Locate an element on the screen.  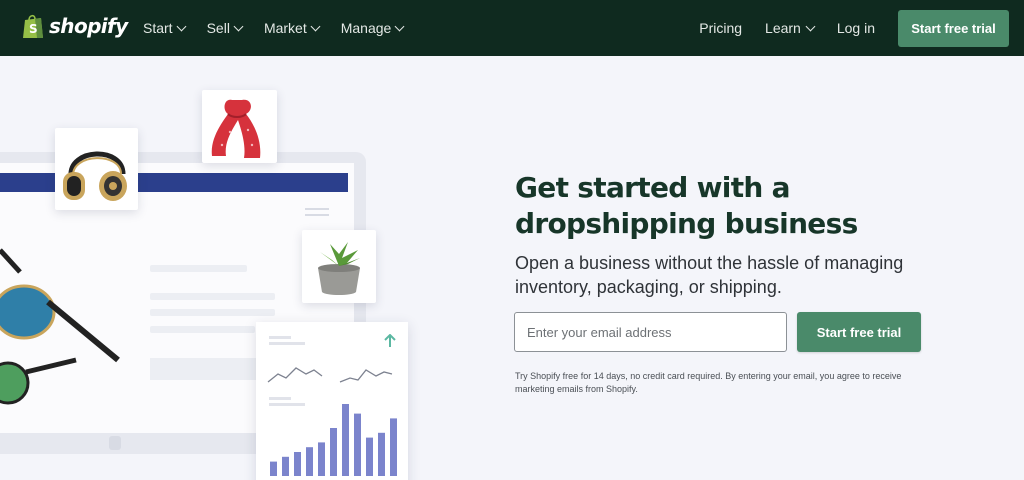
bar-chart is located at coordinates (333, 440).